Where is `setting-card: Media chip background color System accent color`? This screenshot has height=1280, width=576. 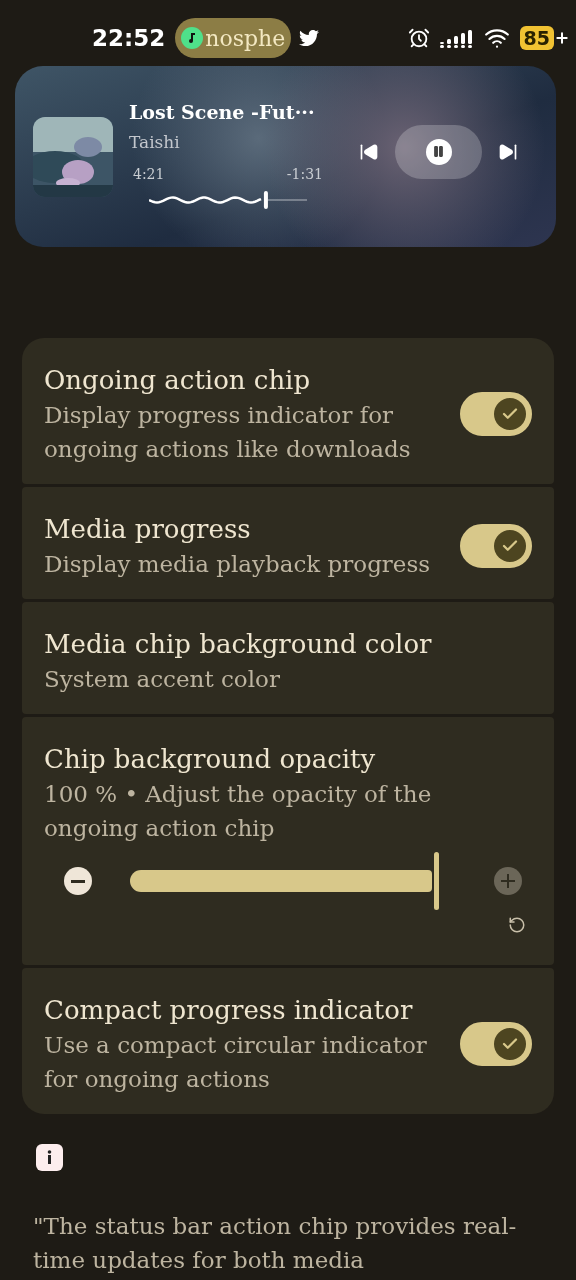 setting-card: Media chip background color System accent color is located at coordinates (288, 658).